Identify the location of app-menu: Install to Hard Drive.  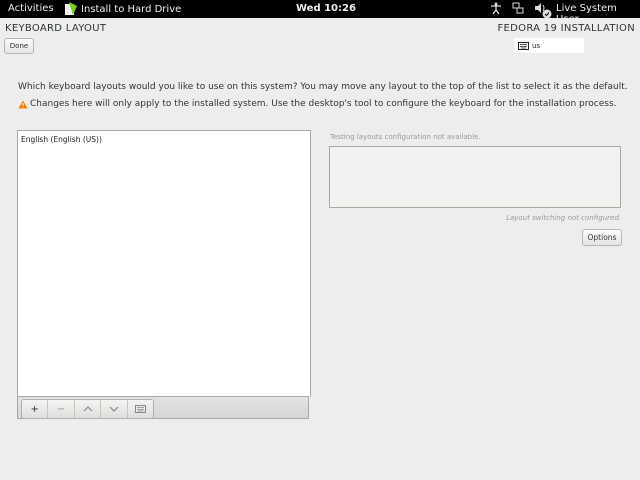
(122, 9).